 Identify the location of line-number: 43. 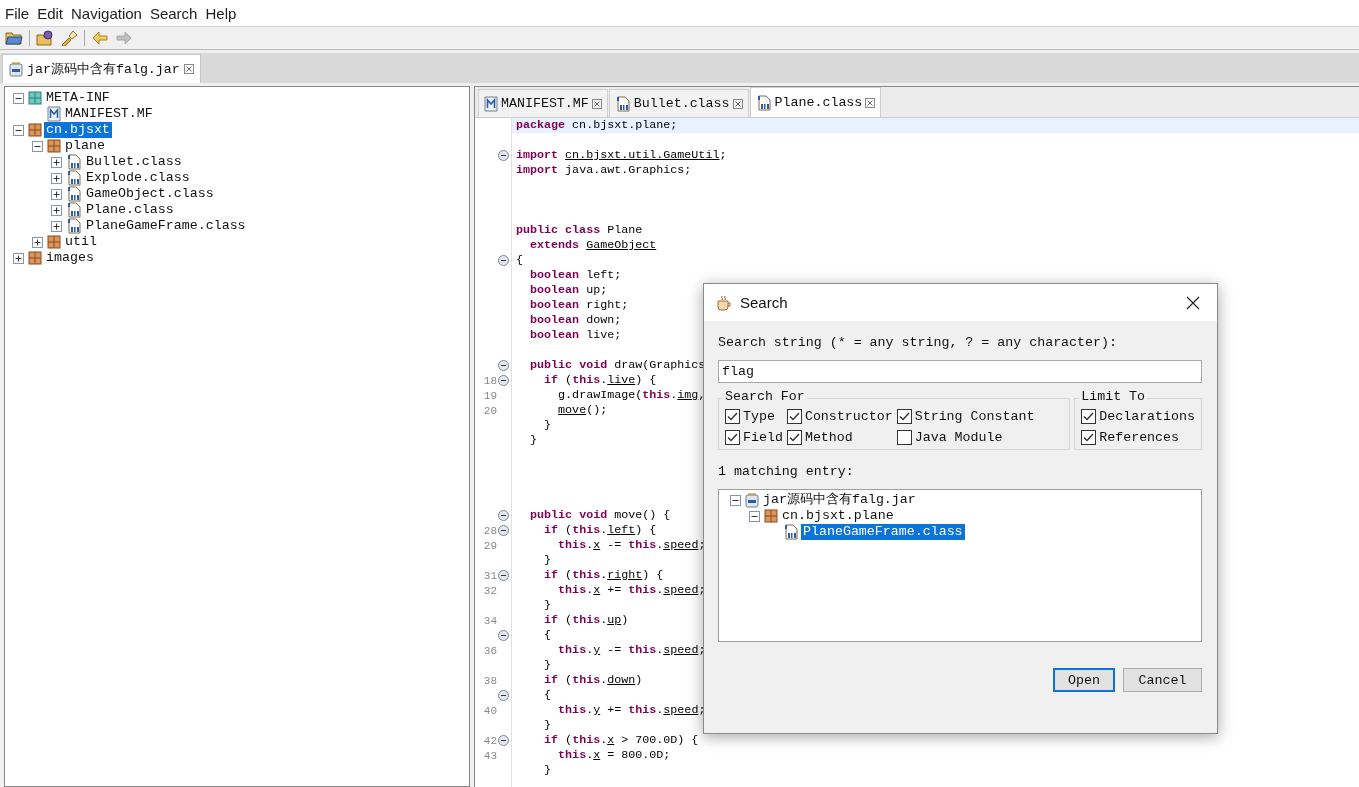
(490, 755).